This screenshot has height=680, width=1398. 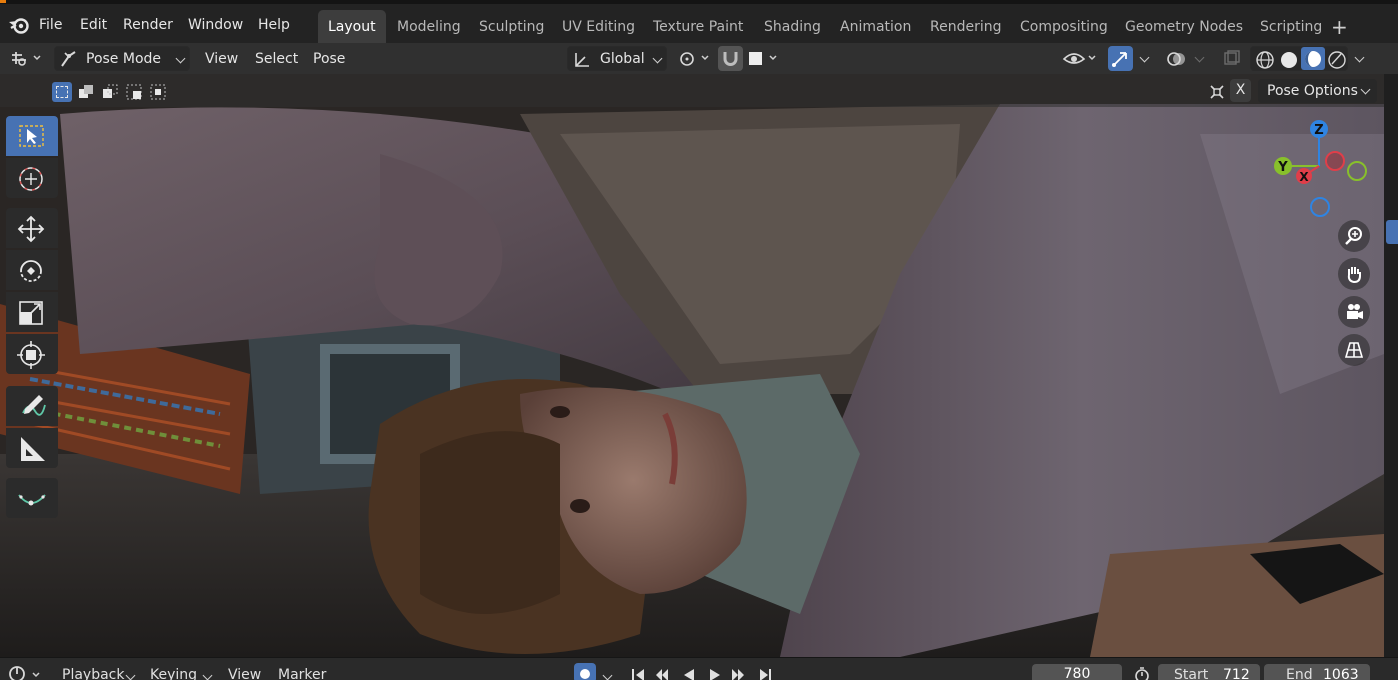 I want to click on bone-roll-icon, so click(x=32, y=500).